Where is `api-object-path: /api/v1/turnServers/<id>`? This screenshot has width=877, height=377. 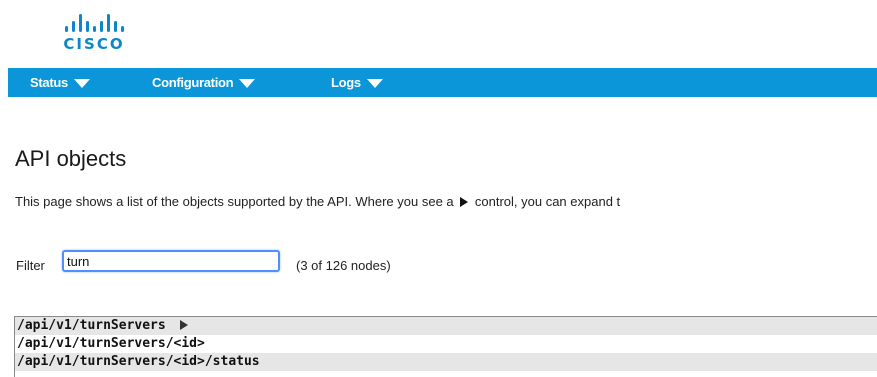
api-object-path: /api/v1/turnServers/<id> is located at coordinates (111, 343).